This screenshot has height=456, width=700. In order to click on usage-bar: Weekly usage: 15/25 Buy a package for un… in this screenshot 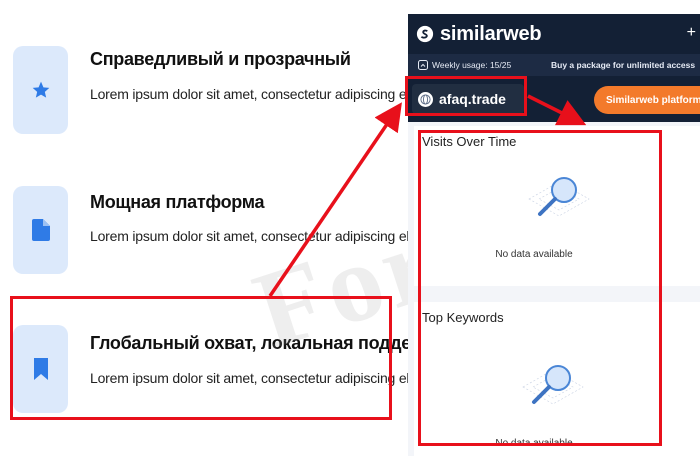, I will do `click(554, 65)`.